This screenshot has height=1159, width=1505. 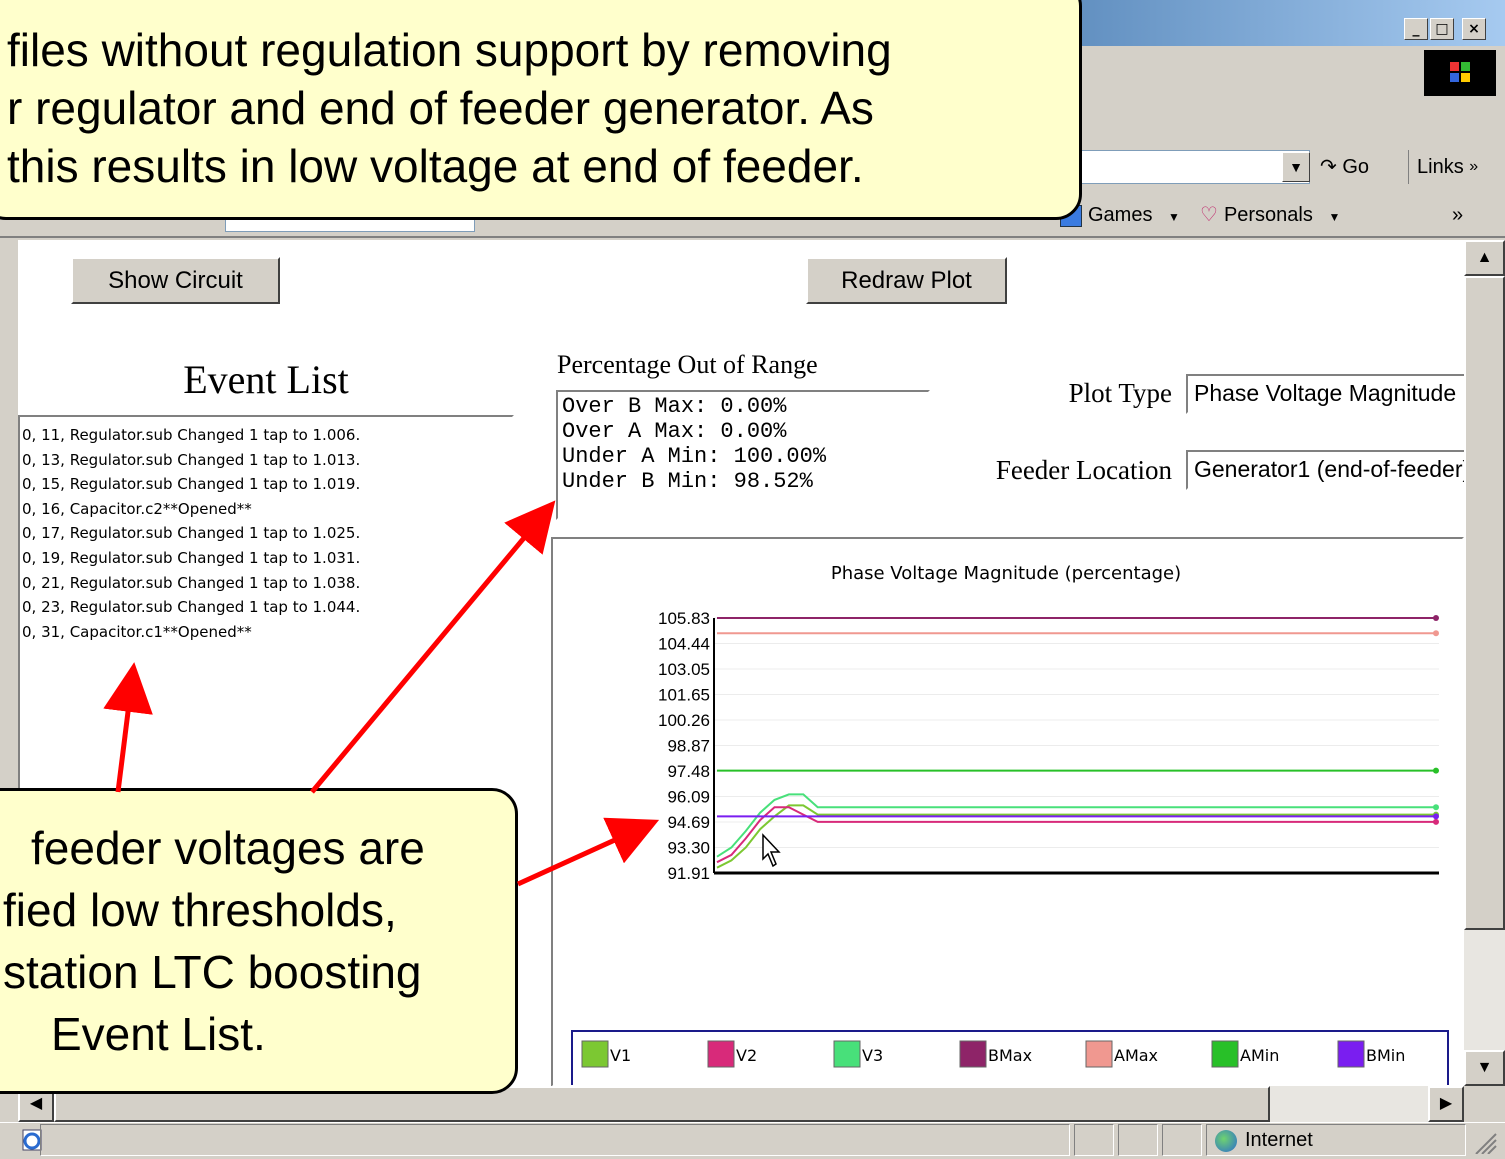 What do you see at coordinates (872, 1055) in the screenshot?
I see `legend-label: V3` at bounding box center [872, 1055].